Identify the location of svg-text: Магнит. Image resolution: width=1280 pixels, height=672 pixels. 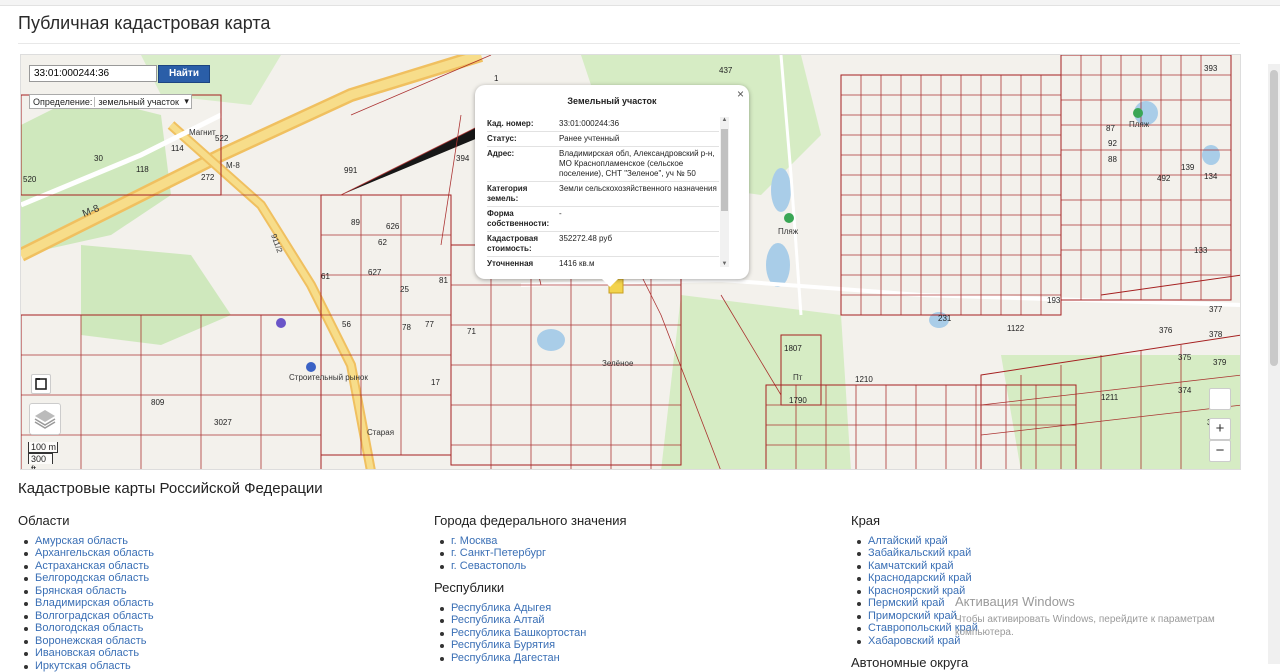
(202, 132).